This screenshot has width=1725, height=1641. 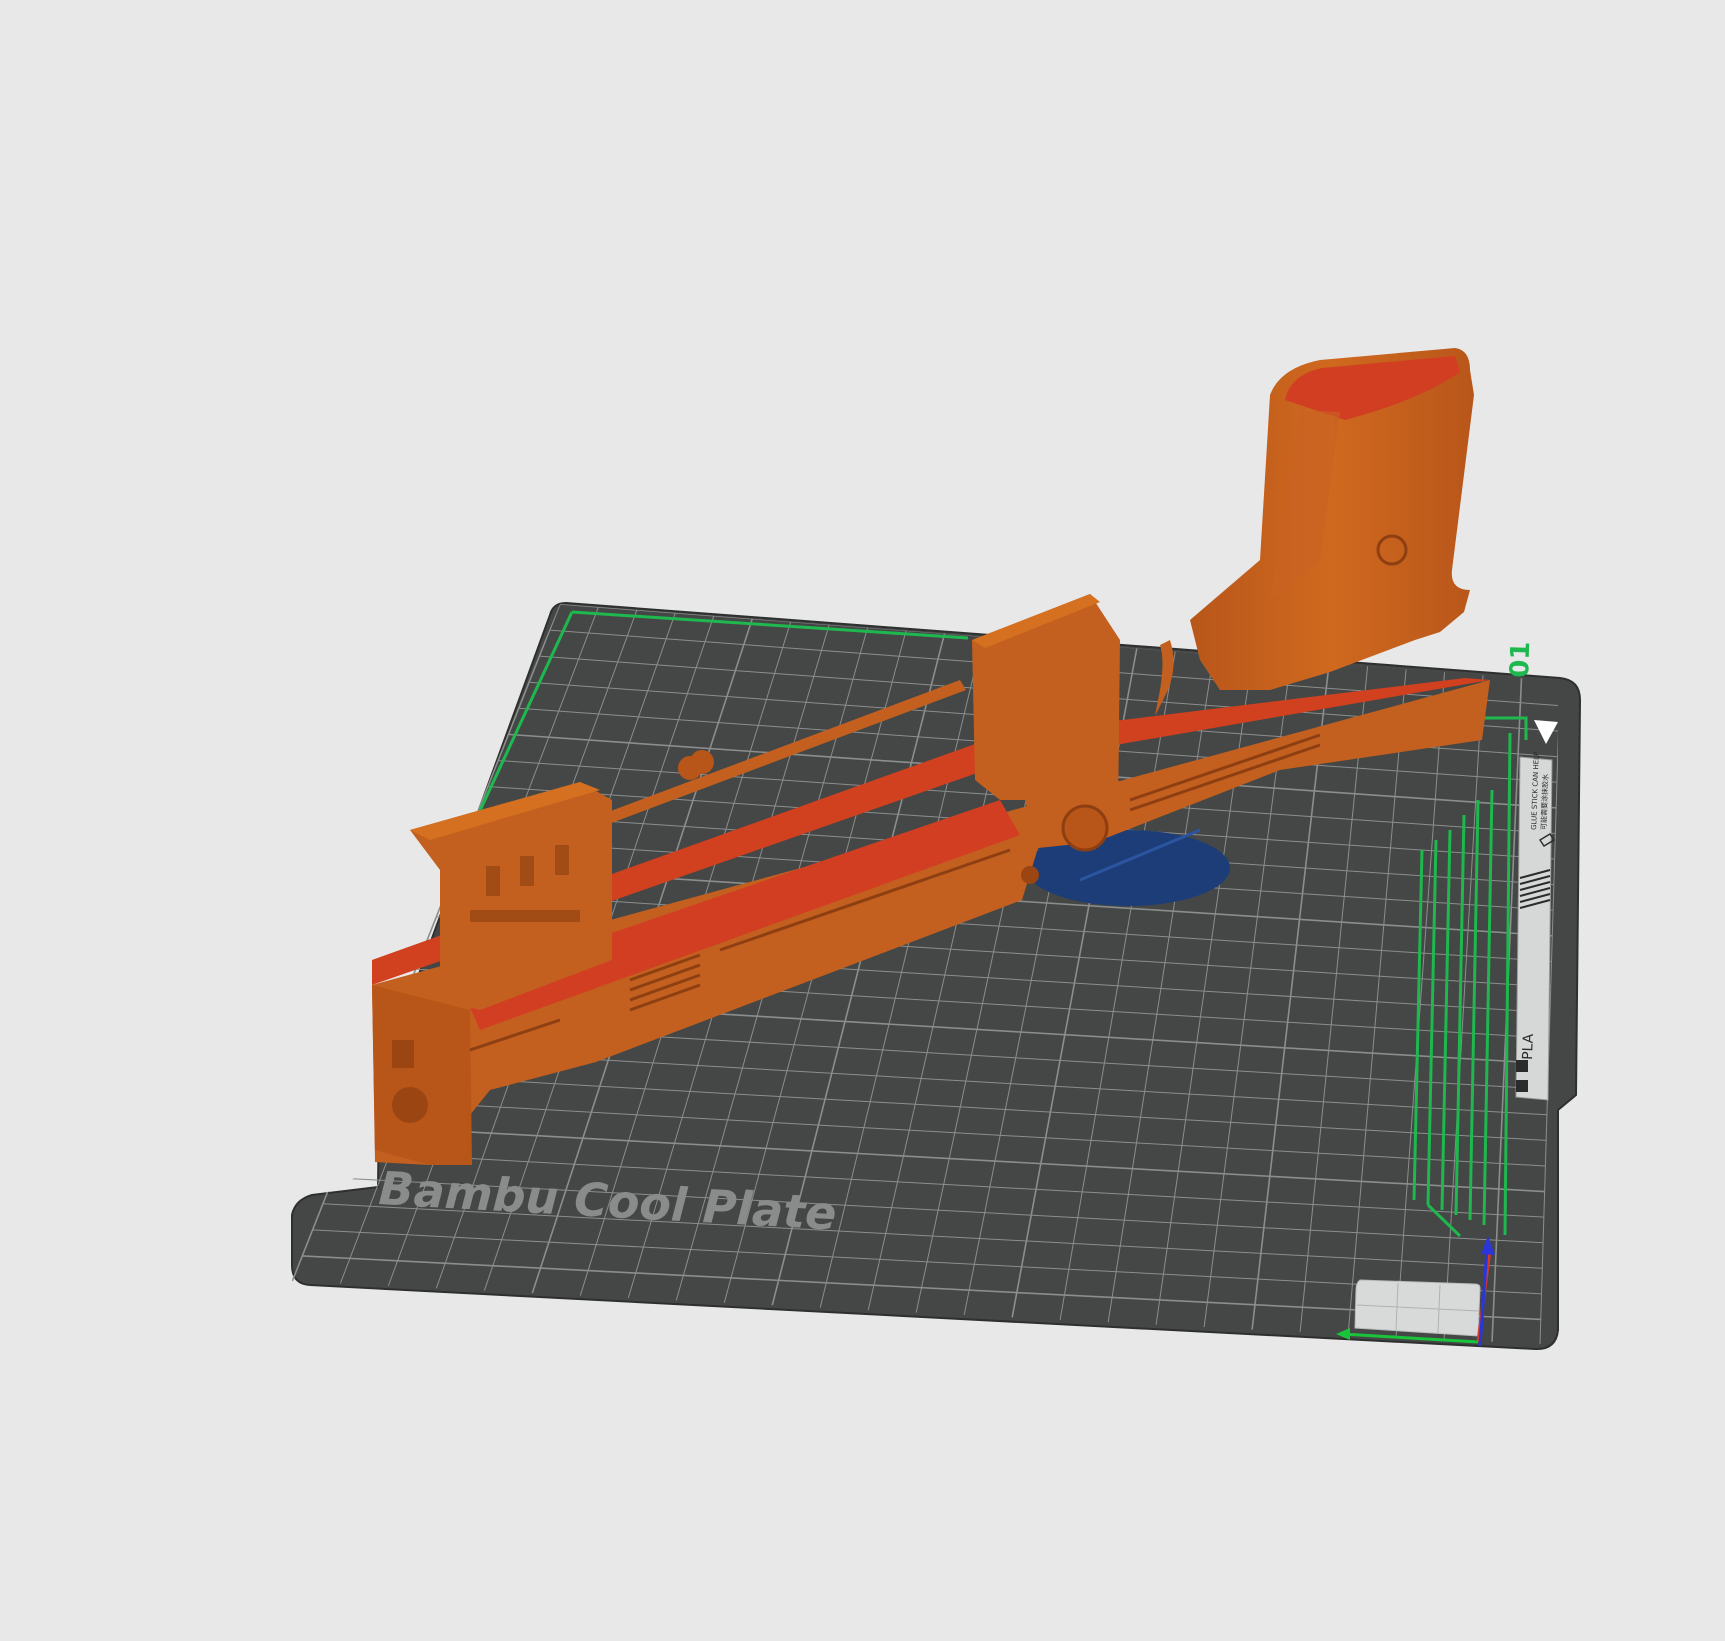 What do you see at coordinates (403, 1054) in the screenshot?
I see `muzzle-slot` at bounding box center [403, 1054].